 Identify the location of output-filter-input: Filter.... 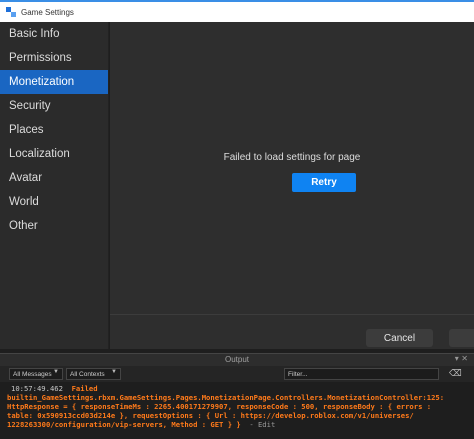
(361, 374).